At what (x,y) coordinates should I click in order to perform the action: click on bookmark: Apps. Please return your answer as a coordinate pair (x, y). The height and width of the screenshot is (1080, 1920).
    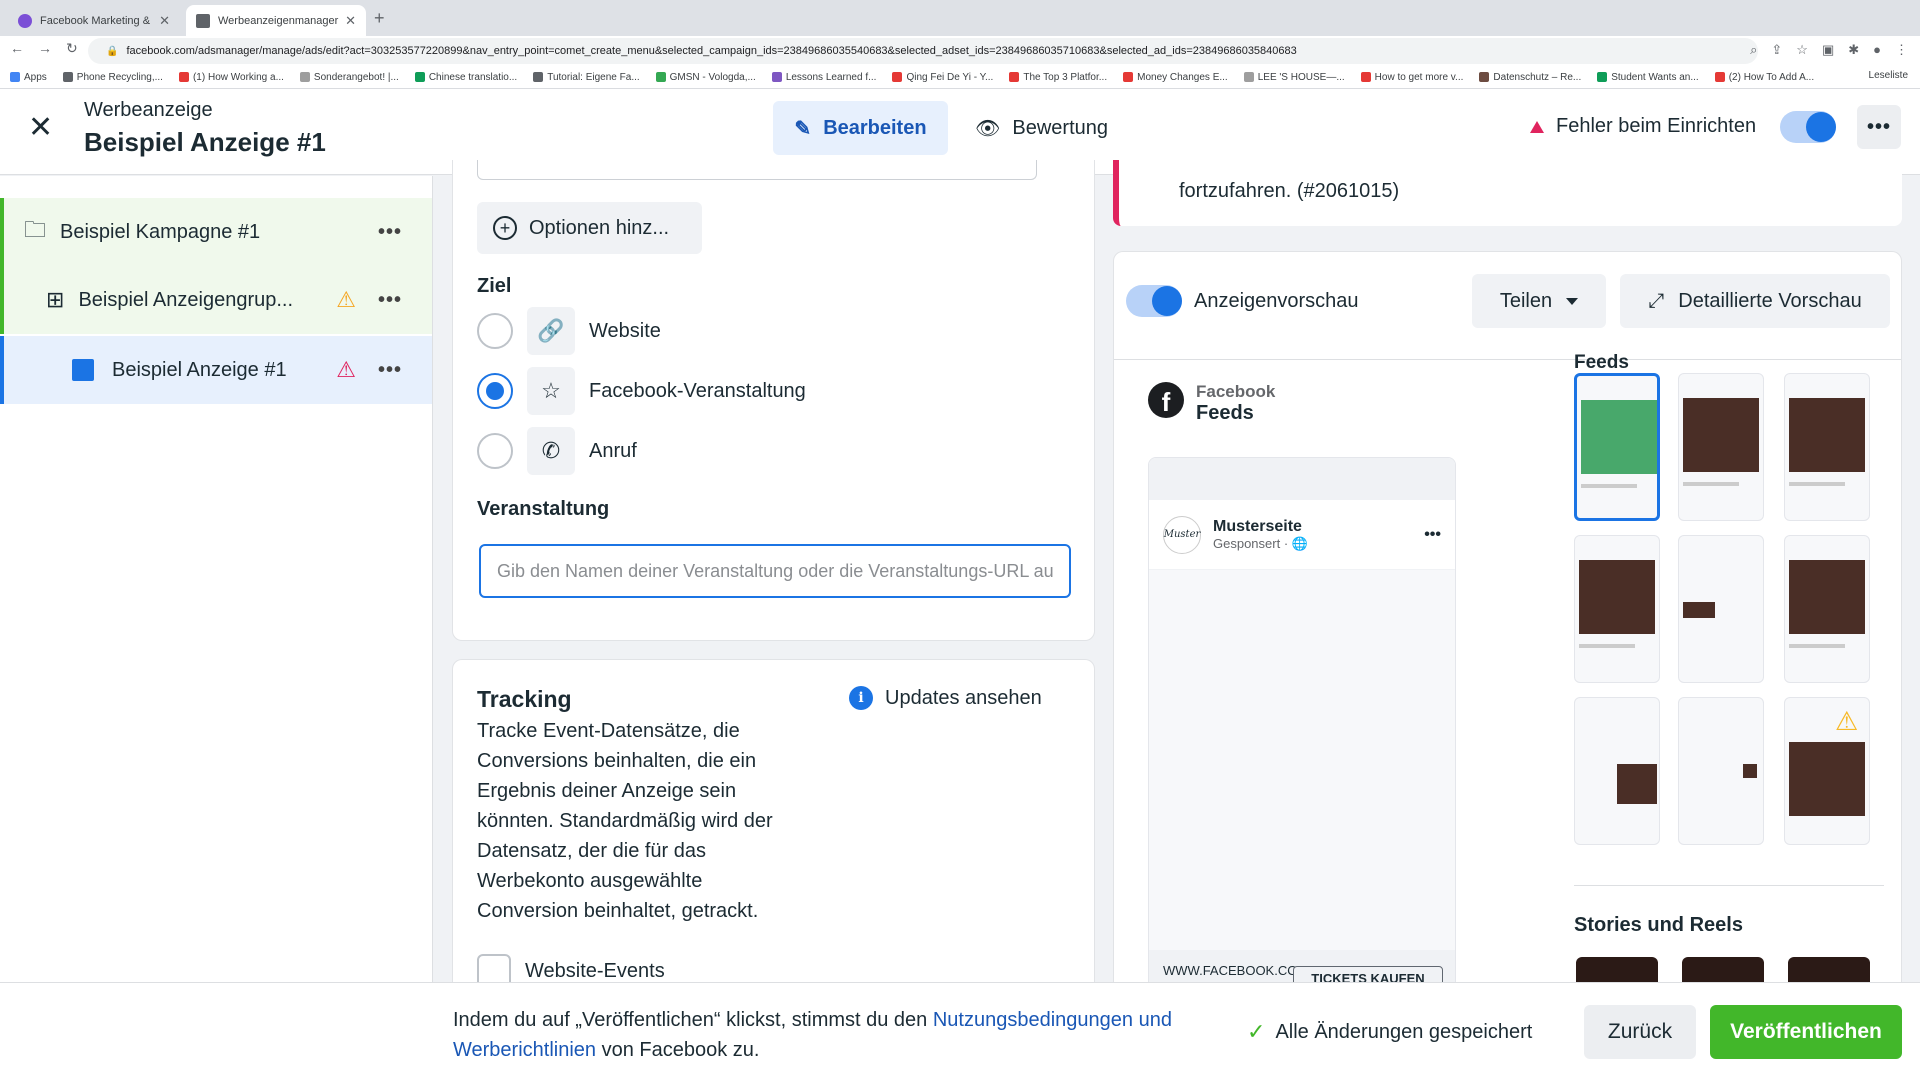
    Looking at the image, I should click on (28, 77).